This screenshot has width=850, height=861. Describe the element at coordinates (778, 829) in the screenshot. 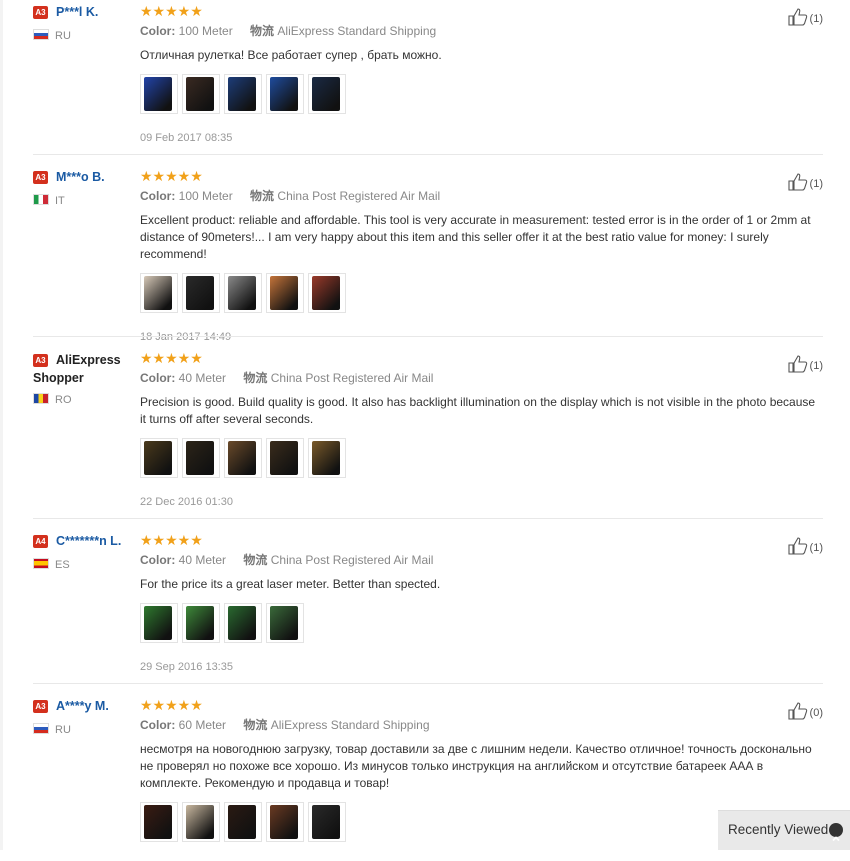

I see `recently-viewed-label: Recently Viewed` at that location.